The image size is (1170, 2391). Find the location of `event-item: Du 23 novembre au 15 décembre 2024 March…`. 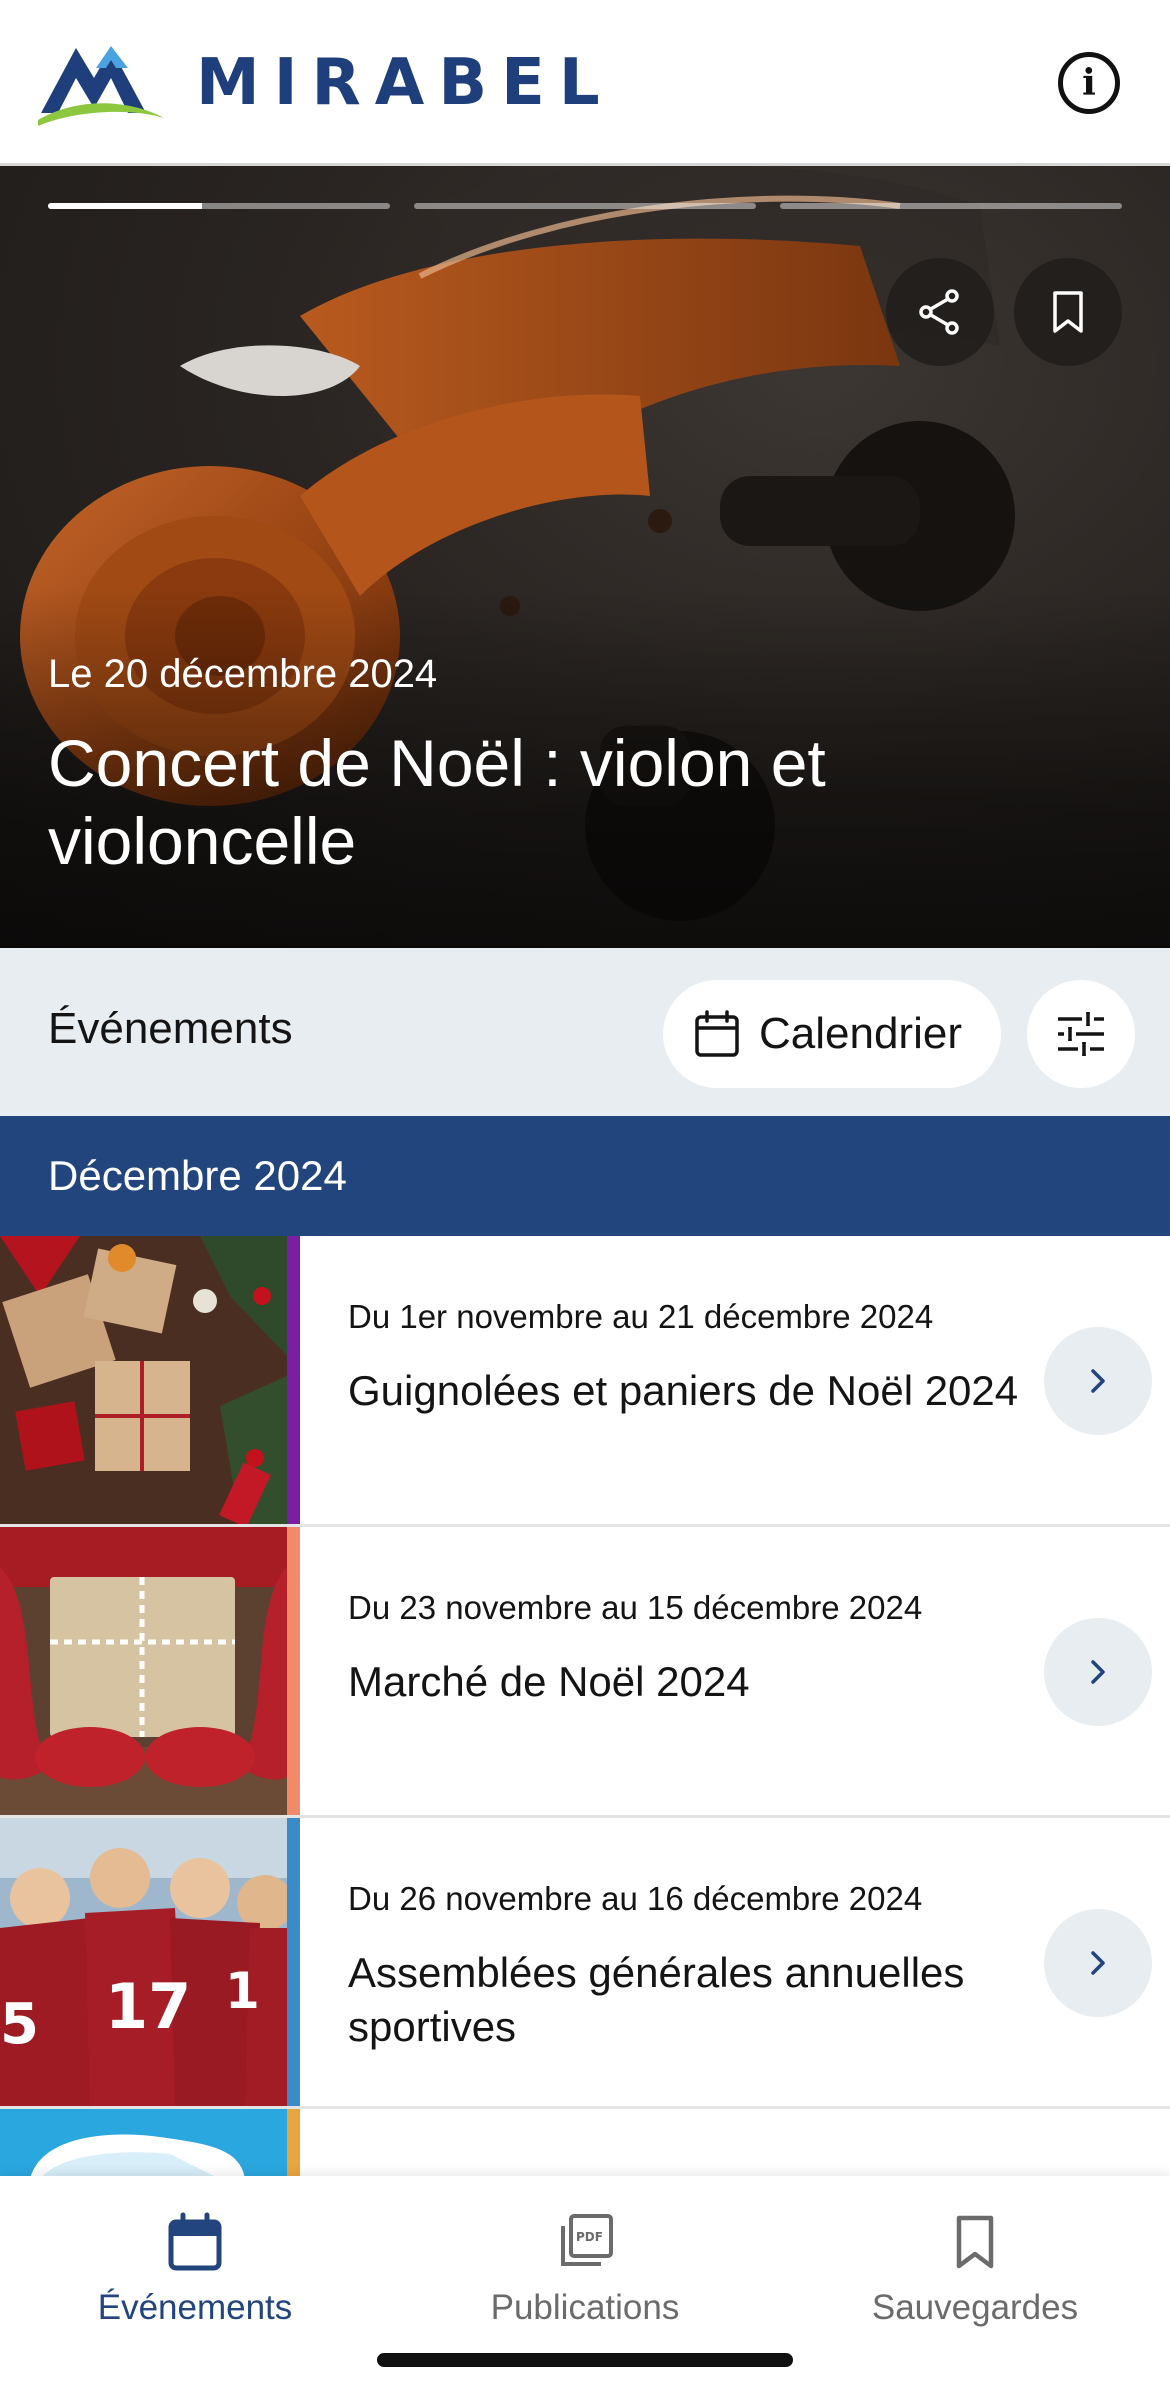

event-item: Du 23 novembre au 15 décembre 2024 March… is located at coordinates (585, 1672).